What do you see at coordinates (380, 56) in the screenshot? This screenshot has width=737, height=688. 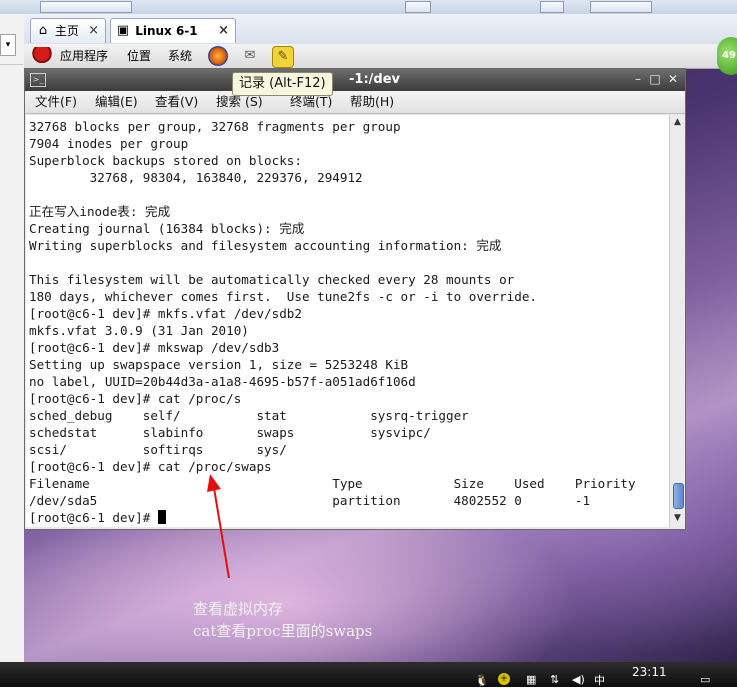 I see `gnome-top-panel: 应用程序 位置 系统 ✉ ✎` at bounding box center [380, 56].